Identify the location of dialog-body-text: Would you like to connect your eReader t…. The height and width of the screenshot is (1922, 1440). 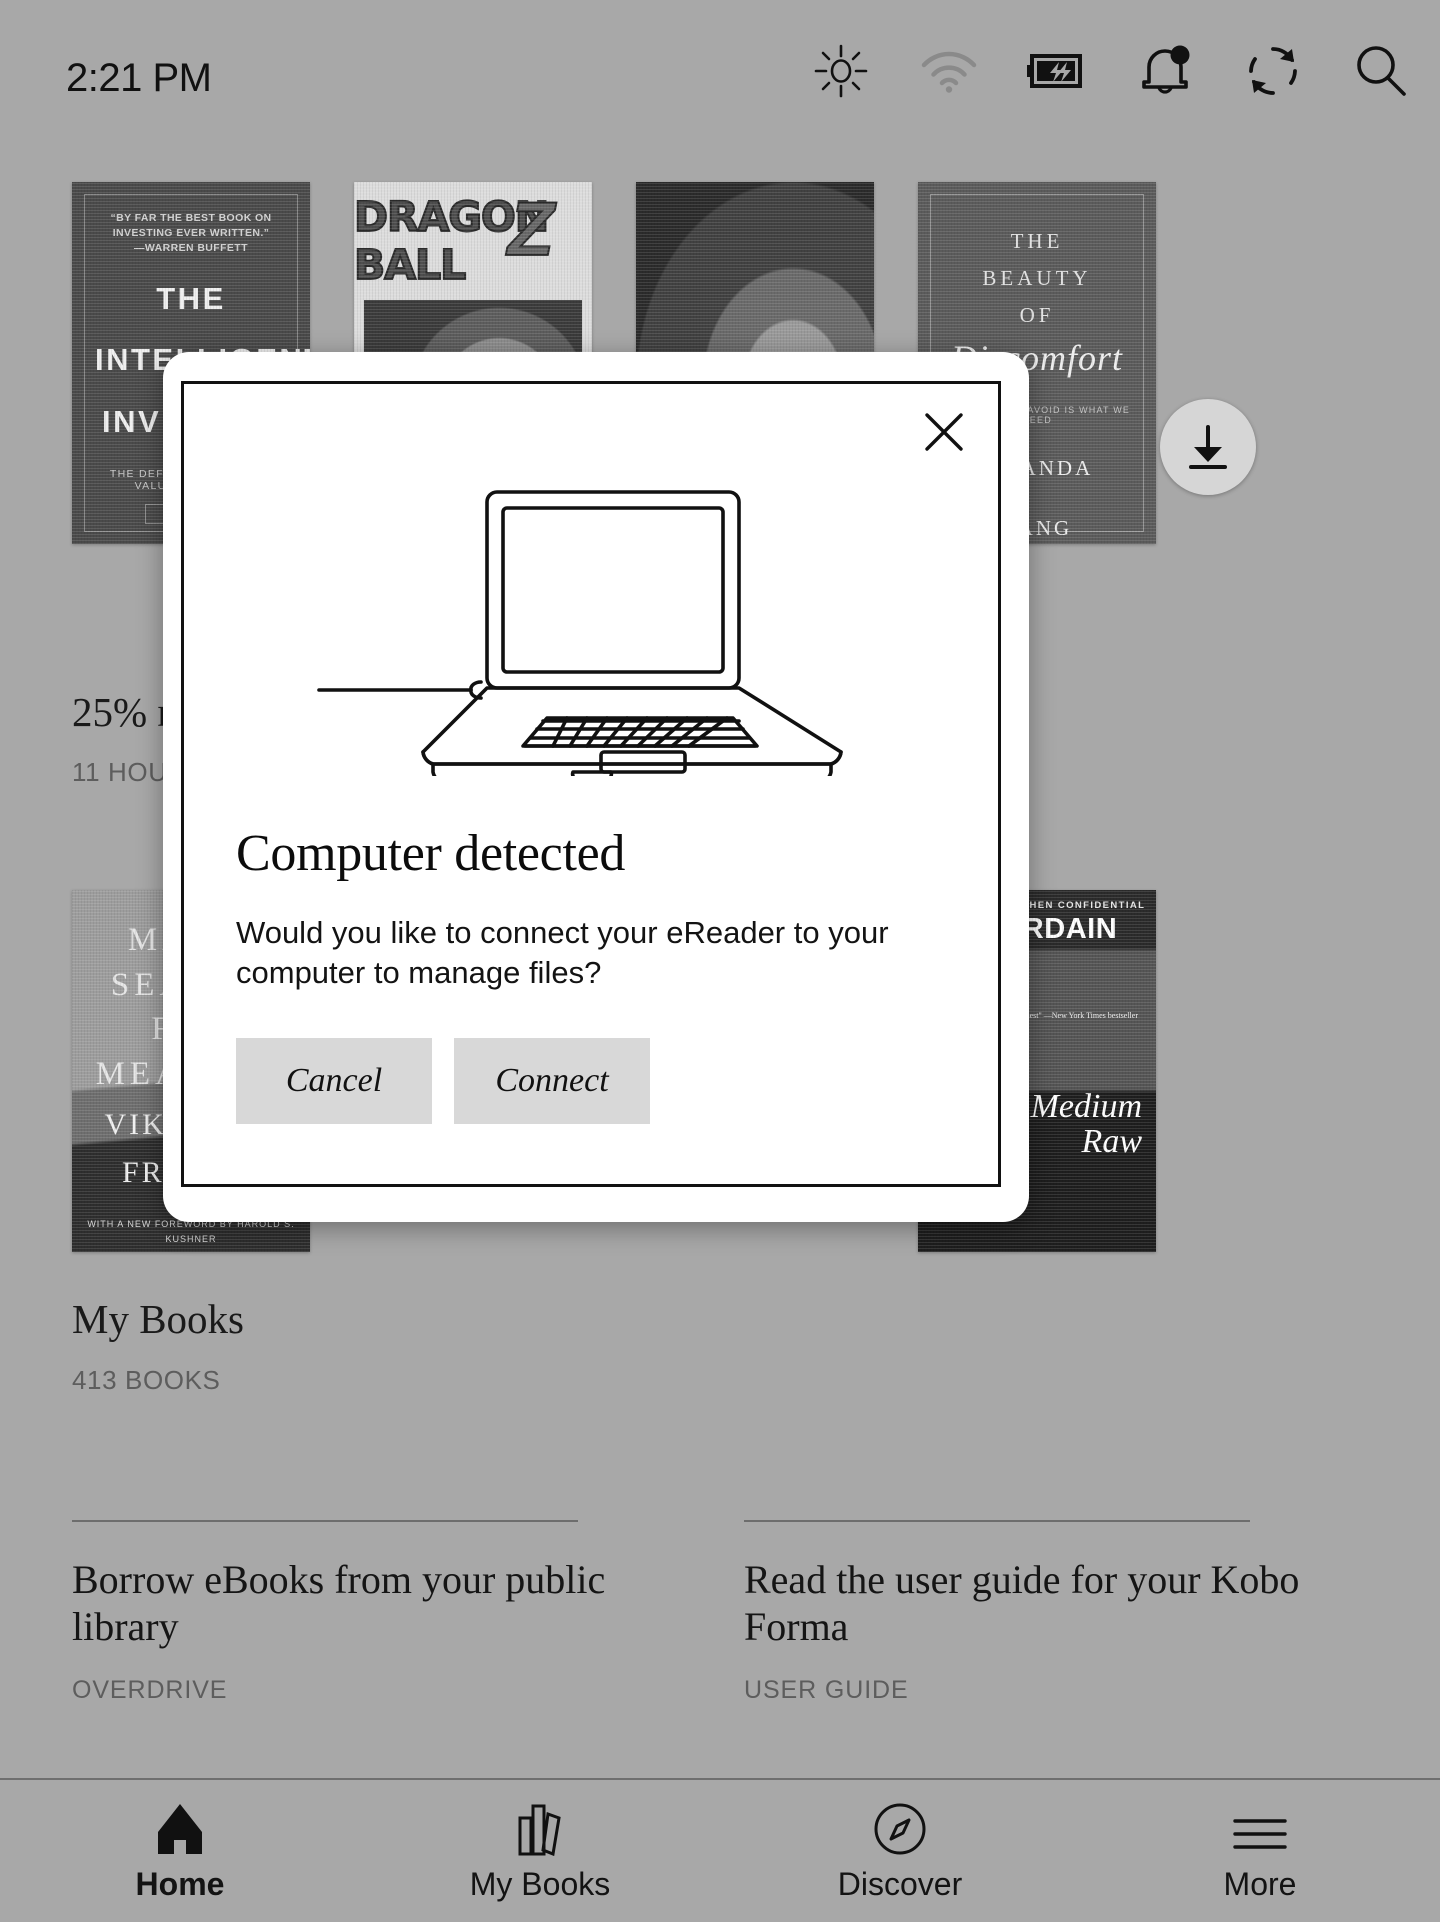
(562, 952).